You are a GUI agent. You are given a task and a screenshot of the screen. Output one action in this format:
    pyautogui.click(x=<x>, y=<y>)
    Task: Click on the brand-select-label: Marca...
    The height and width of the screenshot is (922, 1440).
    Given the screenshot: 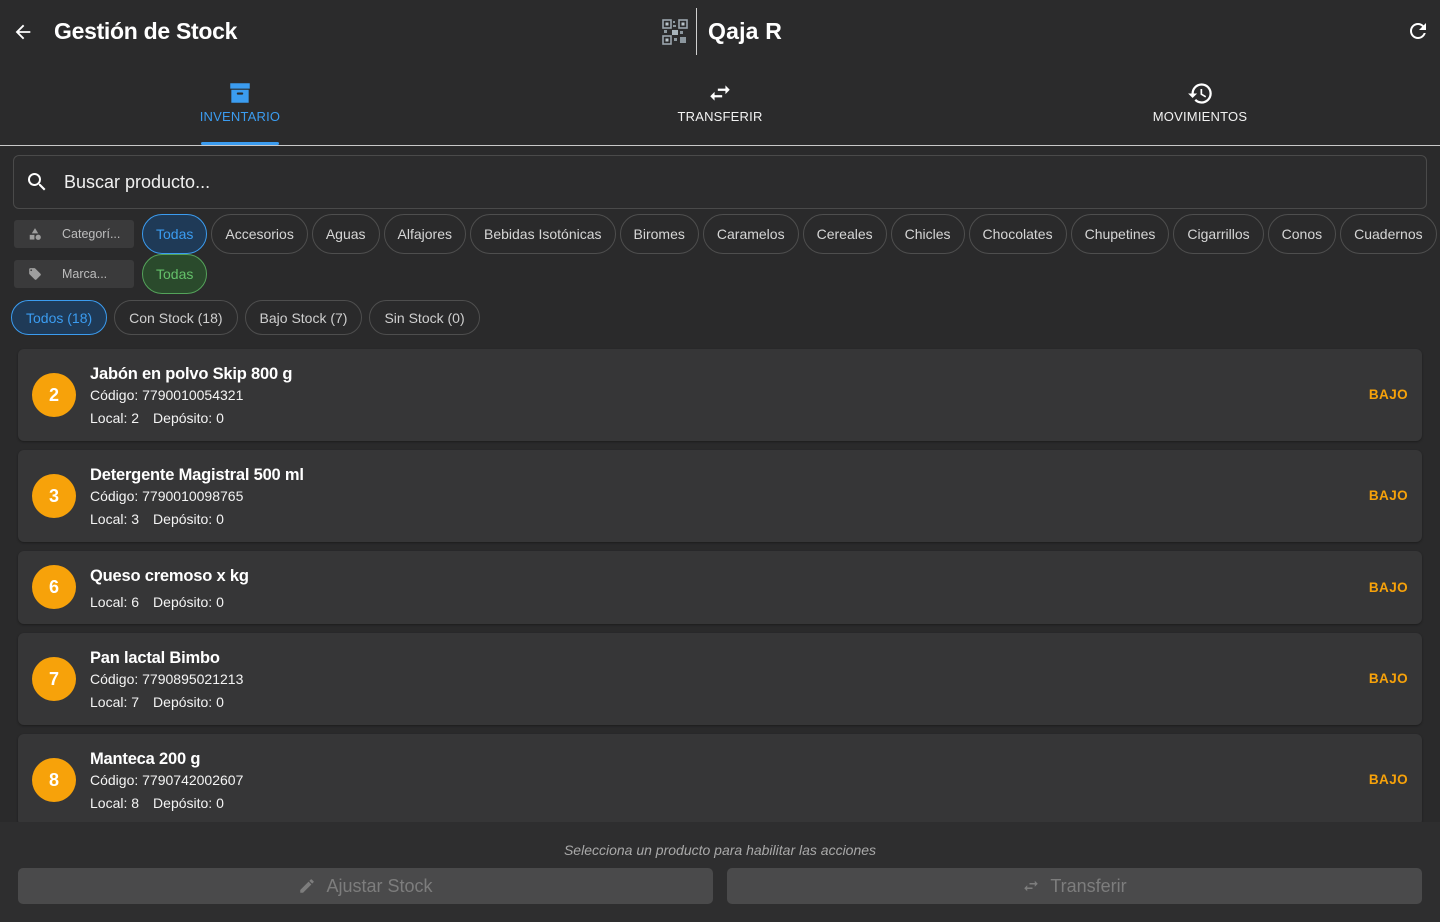 What is the action you would take?
    pyautogui.click(x=85, y=274)
    